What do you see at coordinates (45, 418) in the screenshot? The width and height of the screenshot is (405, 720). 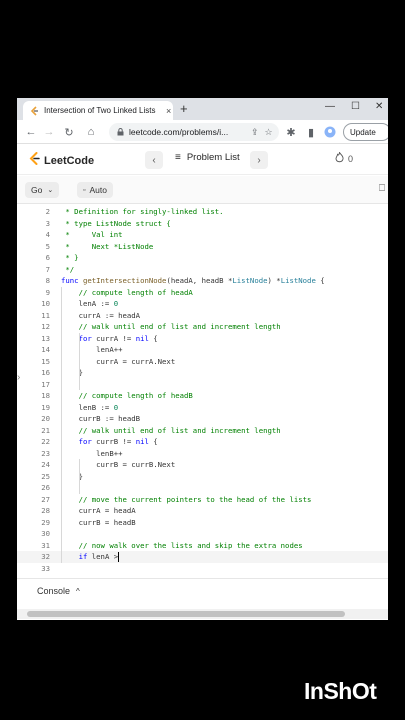 I see `line-number: 20` at bounding box center [45, 418].